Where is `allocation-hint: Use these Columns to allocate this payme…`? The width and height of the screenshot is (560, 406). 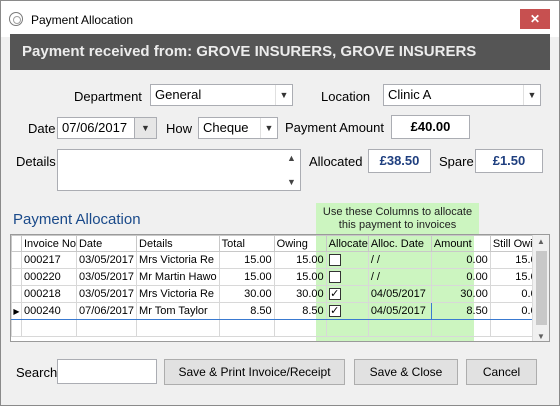
allocation-hint: Use these Columns to allocate this payme… is located at coordinates (397, 218).